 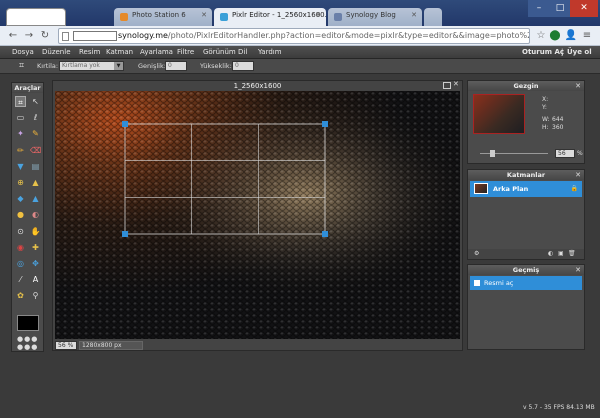 What do you see at coordinates (20, 182) in the screenshot?
I see `clone-icon: ⊕` at bounding box center [20, 182].